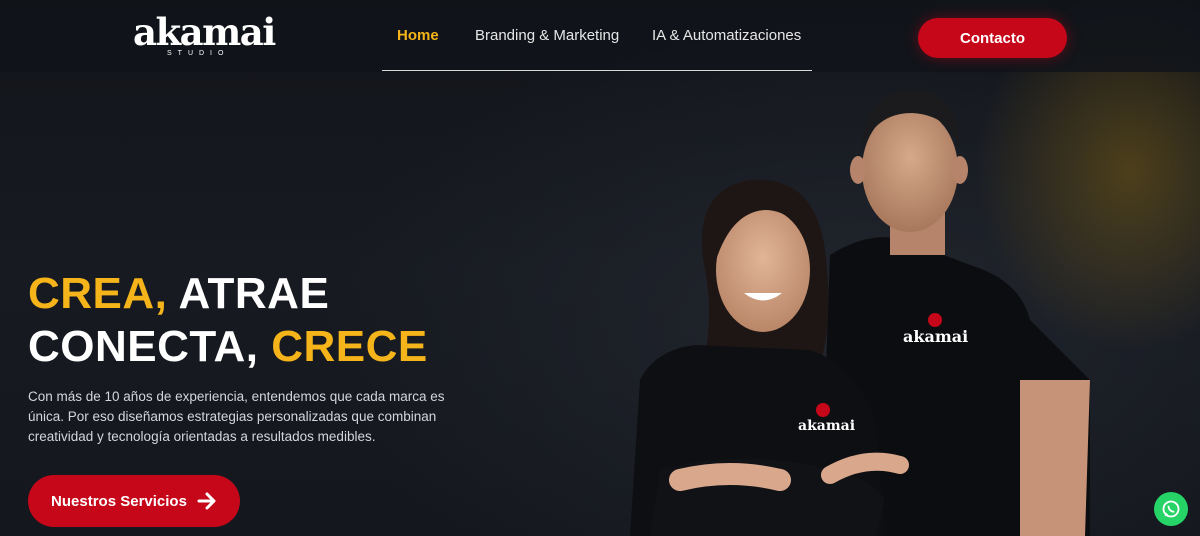 The image size is (1200, 536). I want to click on logo-subtitle: STUDIO, so click(198, 53).